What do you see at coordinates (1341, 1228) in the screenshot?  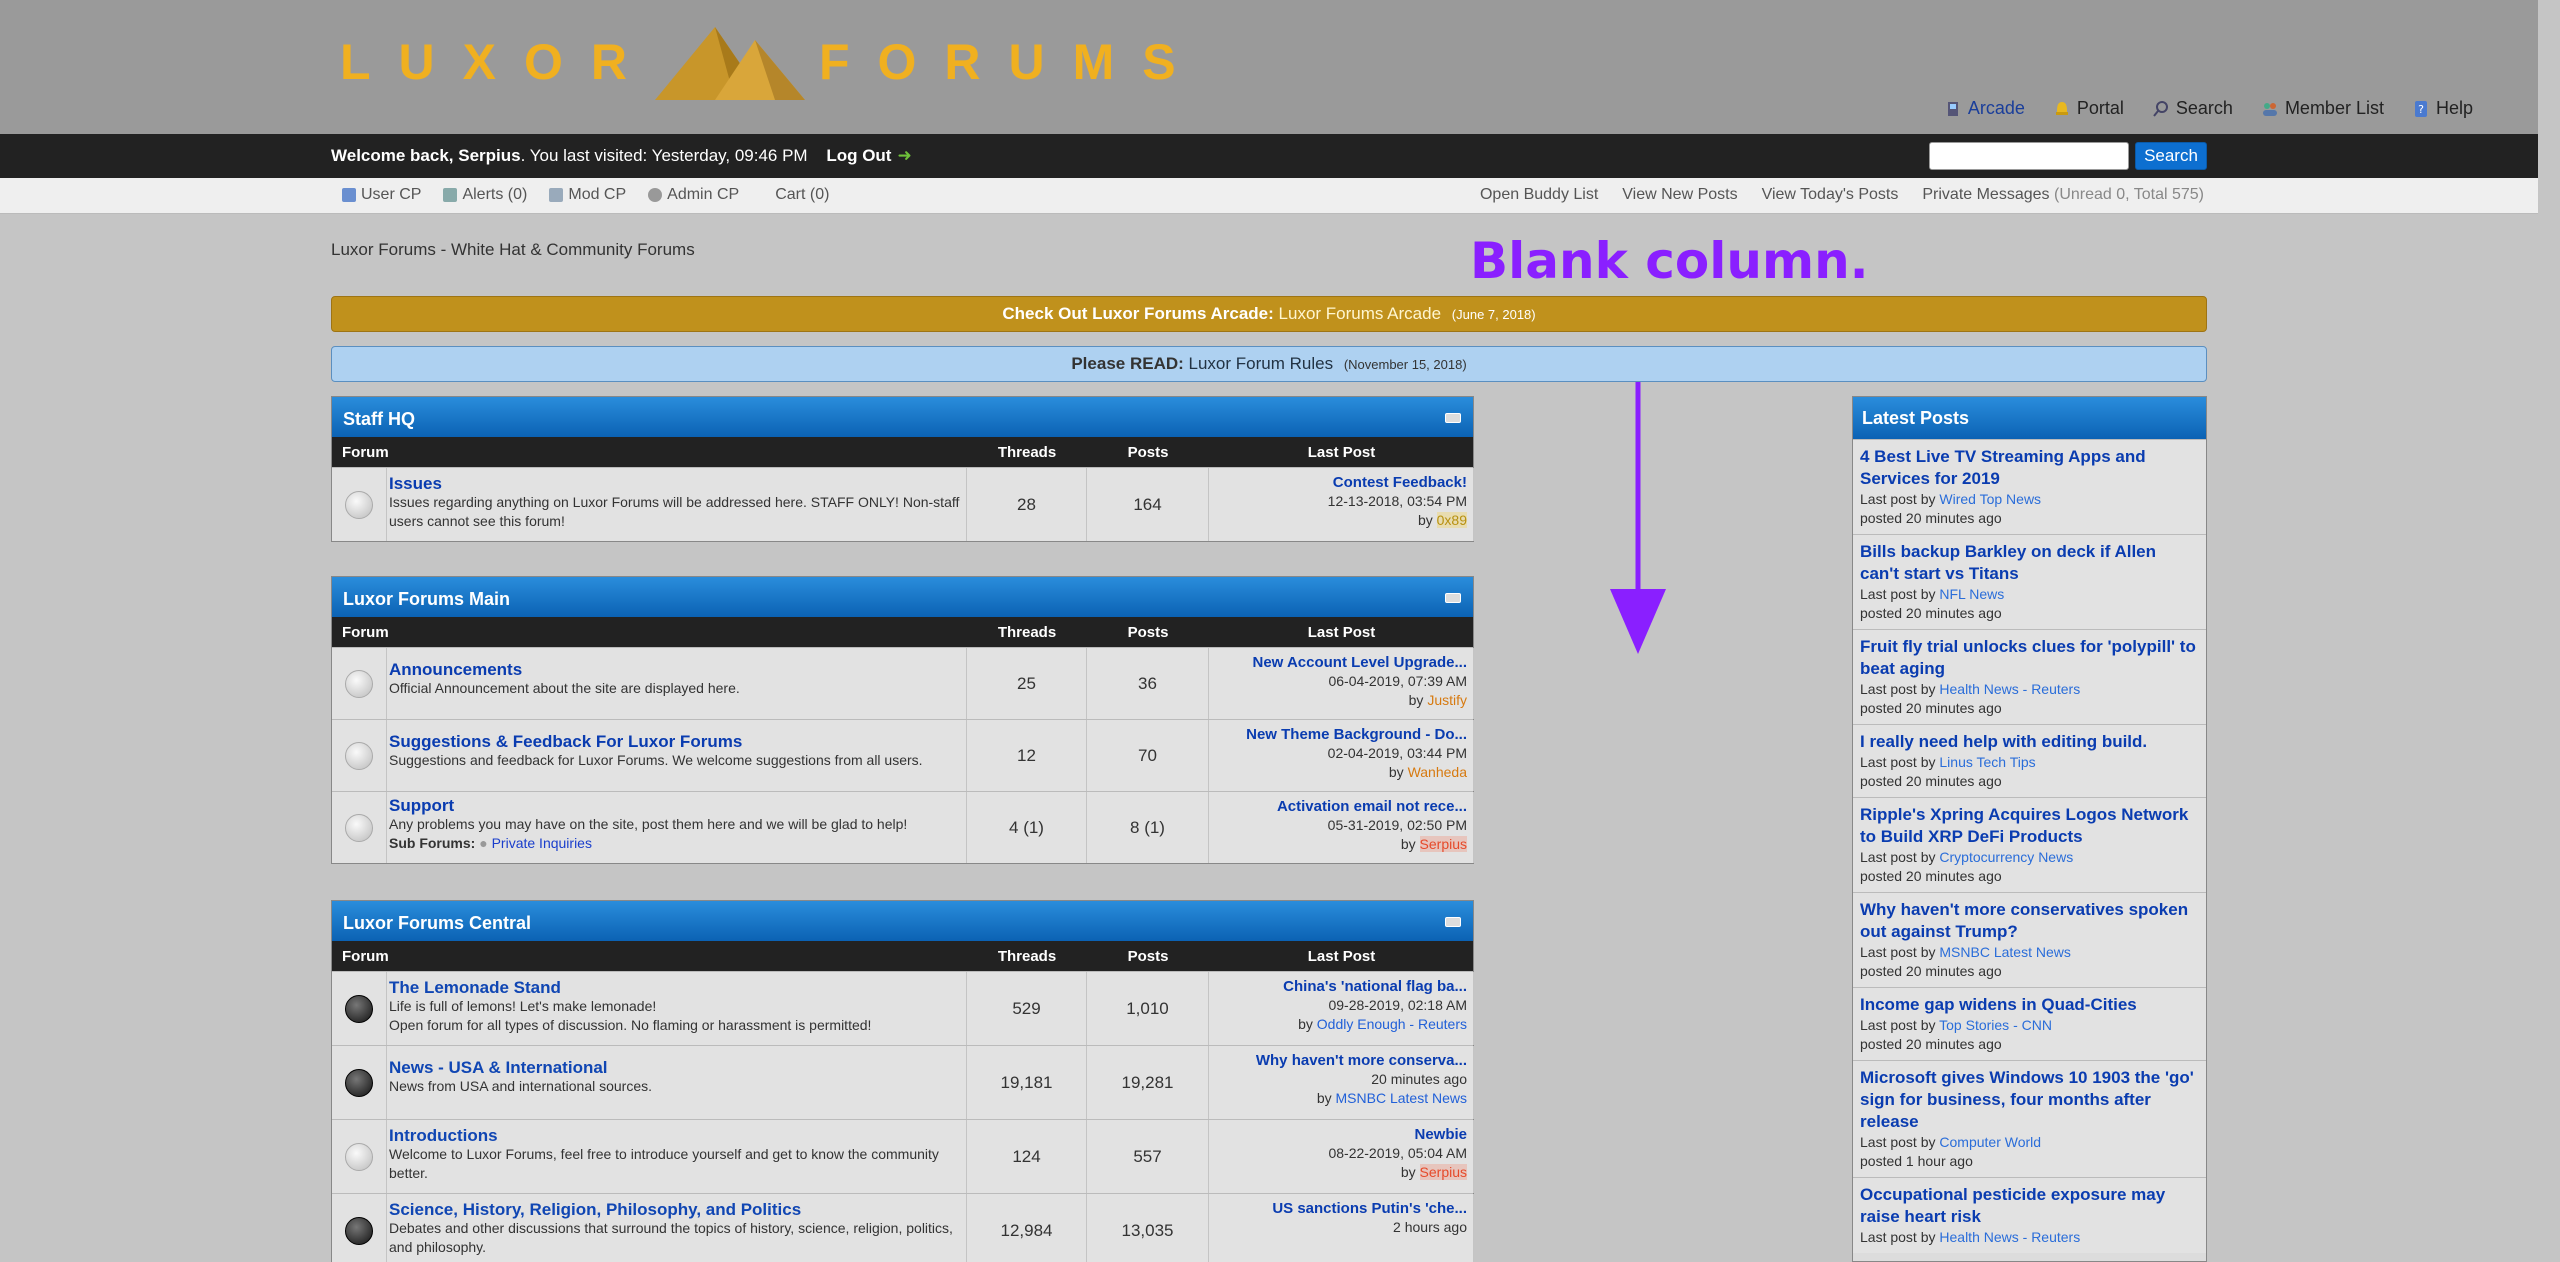 I see `last-post: US sanctions Putin's 'che... 2 hours ago` at bounding box center [1341, 1228].